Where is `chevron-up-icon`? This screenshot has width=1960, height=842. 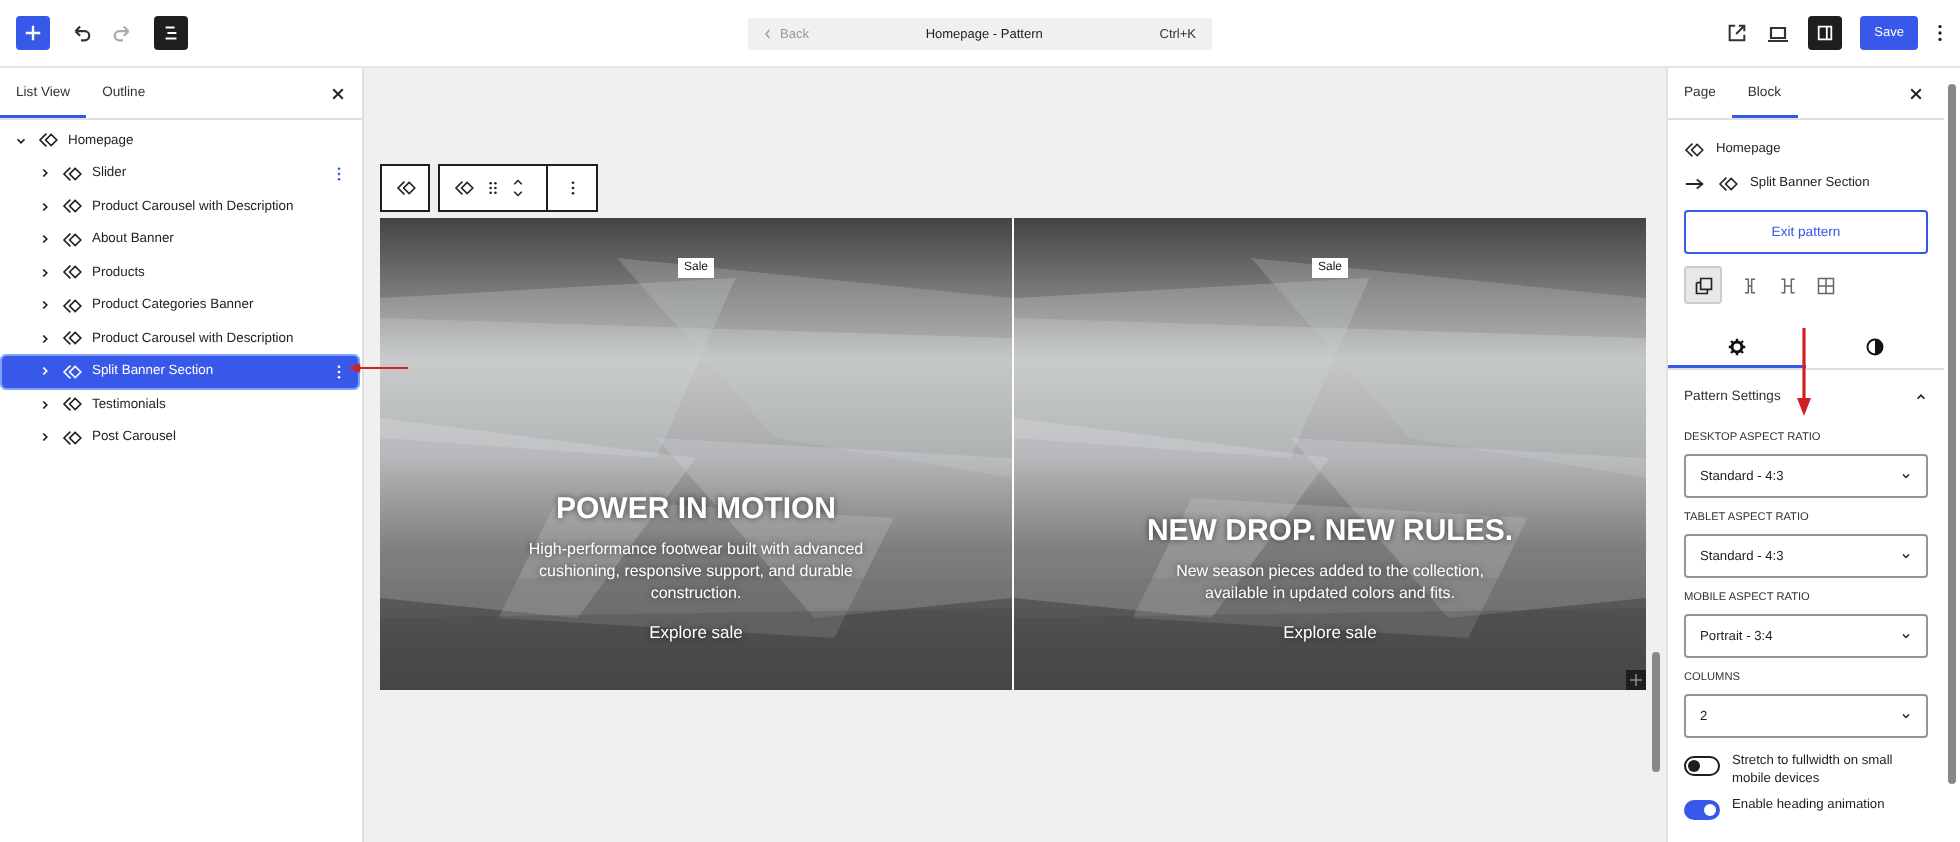 chevron-up-icon is located at coordinates (1921, 397).